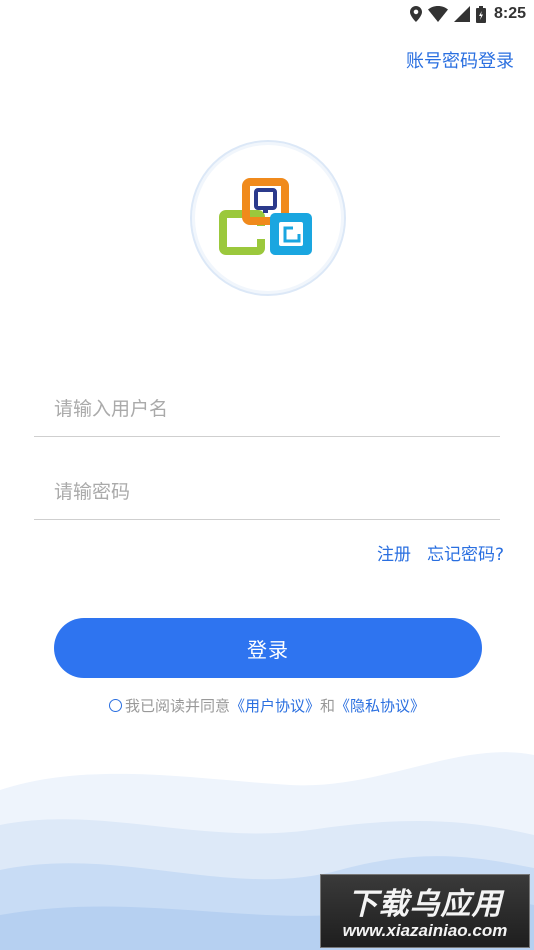 The image size is (534, 950). I want to click on agreement-conjunction: 和, so click(328, 706).